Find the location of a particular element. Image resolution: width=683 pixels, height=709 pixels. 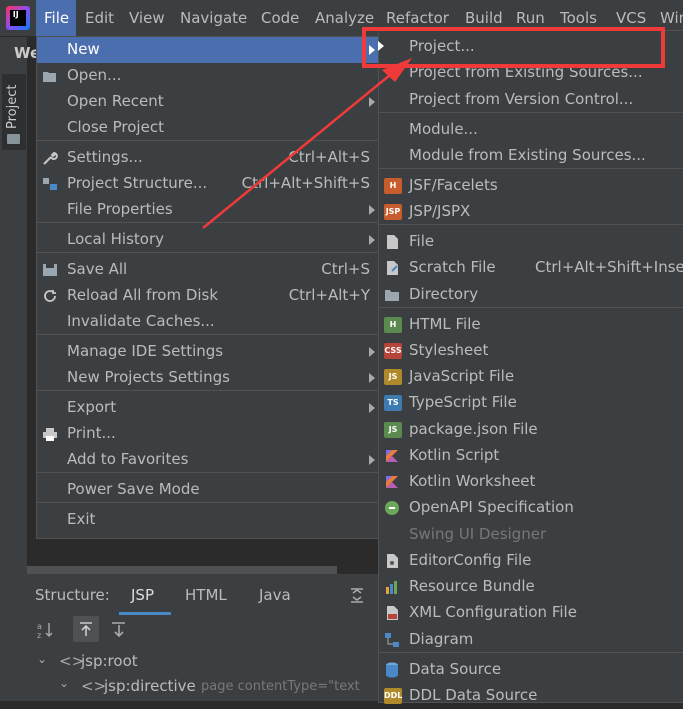

new-menu-item-typescript-file: TS TypeScript File is located at coordinates (531, 403).